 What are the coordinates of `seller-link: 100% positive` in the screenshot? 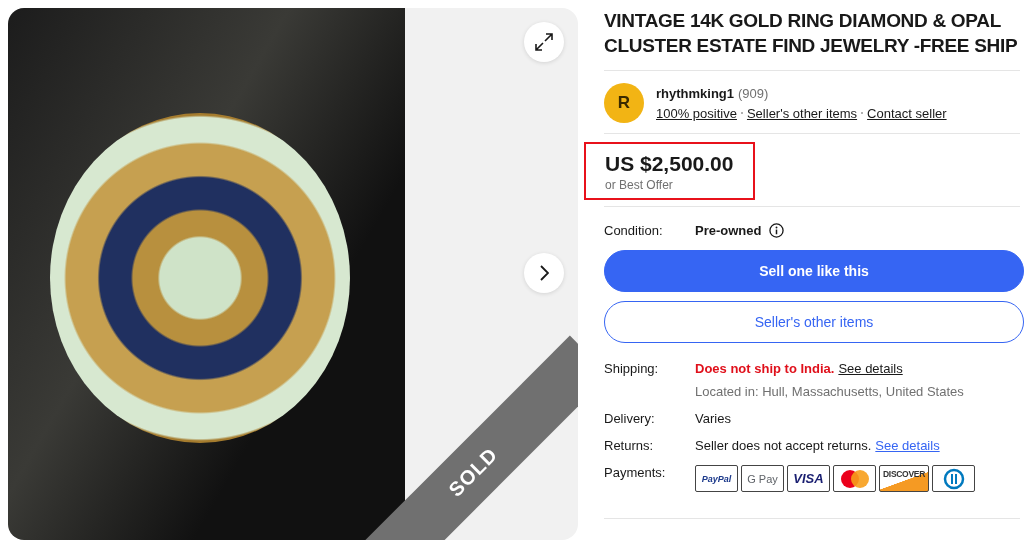 It's located at (696, 113).